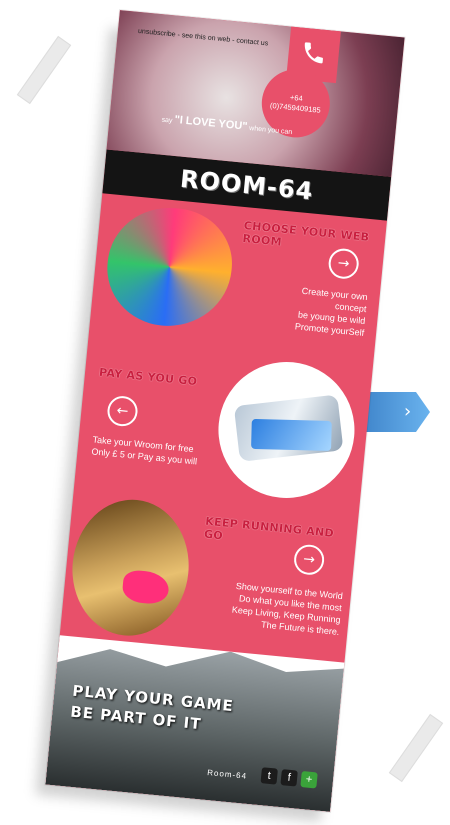  Describe the element at coordinates (148, 377) in the screenshot. I see `section-title: PAY AS YOU GO` at that location.